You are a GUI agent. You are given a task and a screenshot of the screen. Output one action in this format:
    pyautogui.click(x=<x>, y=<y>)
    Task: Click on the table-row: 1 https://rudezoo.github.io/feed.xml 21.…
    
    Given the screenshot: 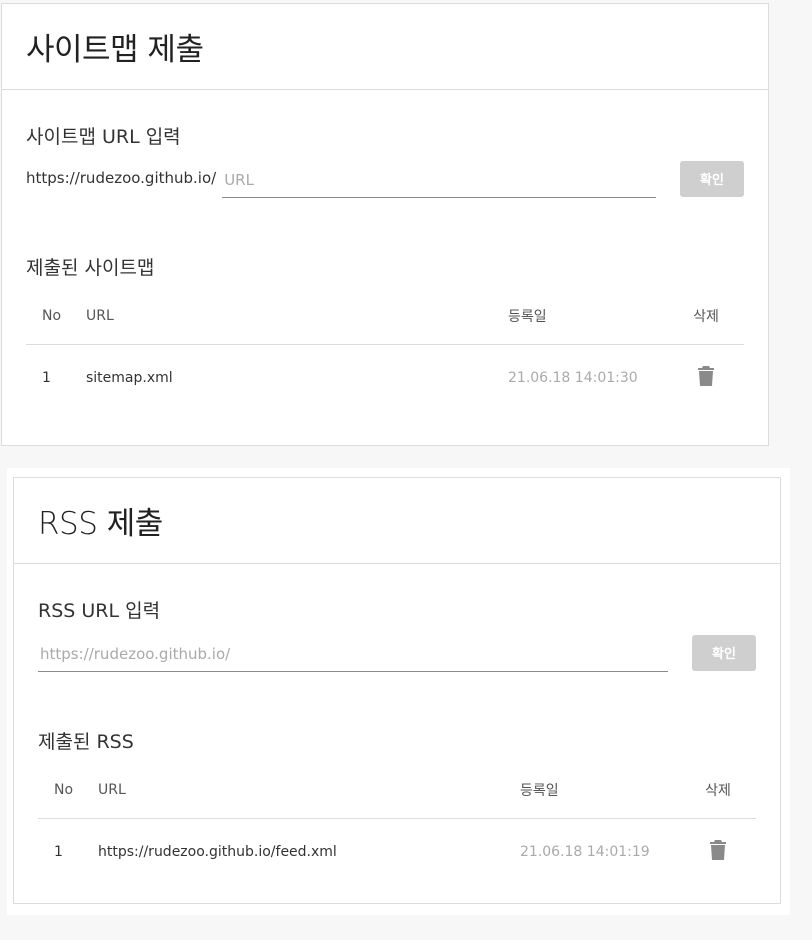 What is the action you would take?
    pyautogui.click(x=397, y=852)
    